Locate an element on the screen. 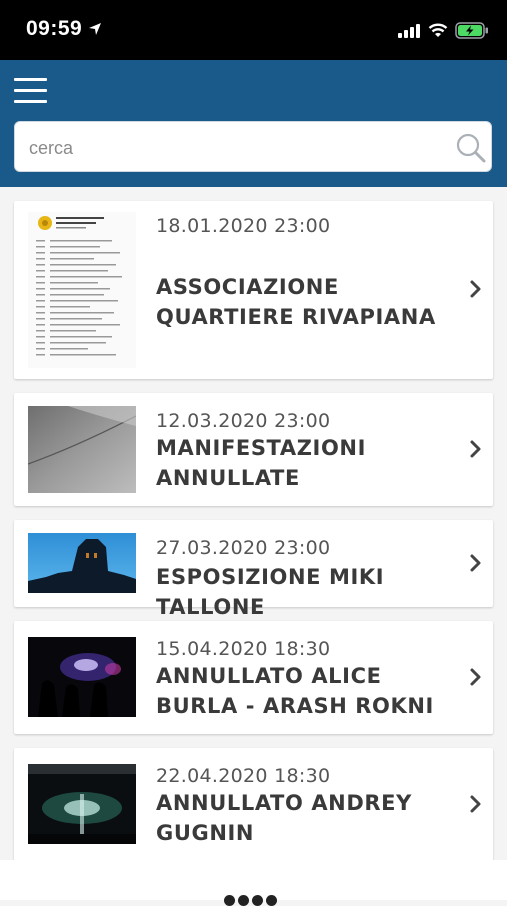 The width and height of the screenshot is (507, 906). bottom-area is located at coordinates (253, 883).